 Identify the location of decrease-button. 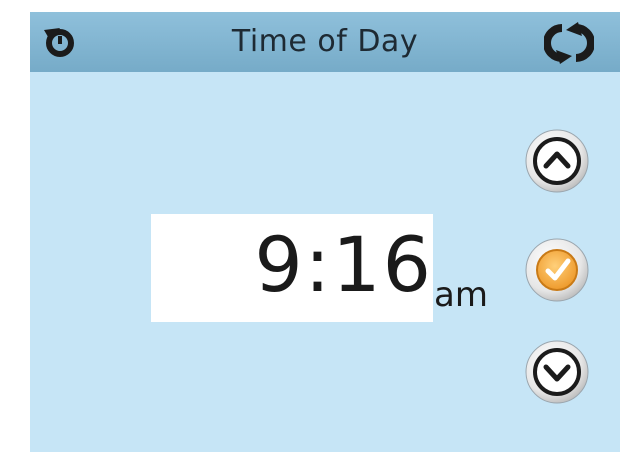
(557, 372).